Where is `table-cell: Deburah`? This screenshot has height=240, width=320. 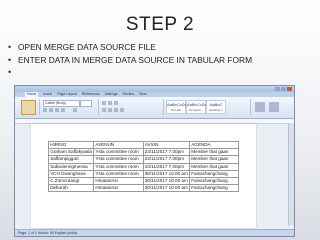
table-cell: Deburah is located at coordinates (71, 188).